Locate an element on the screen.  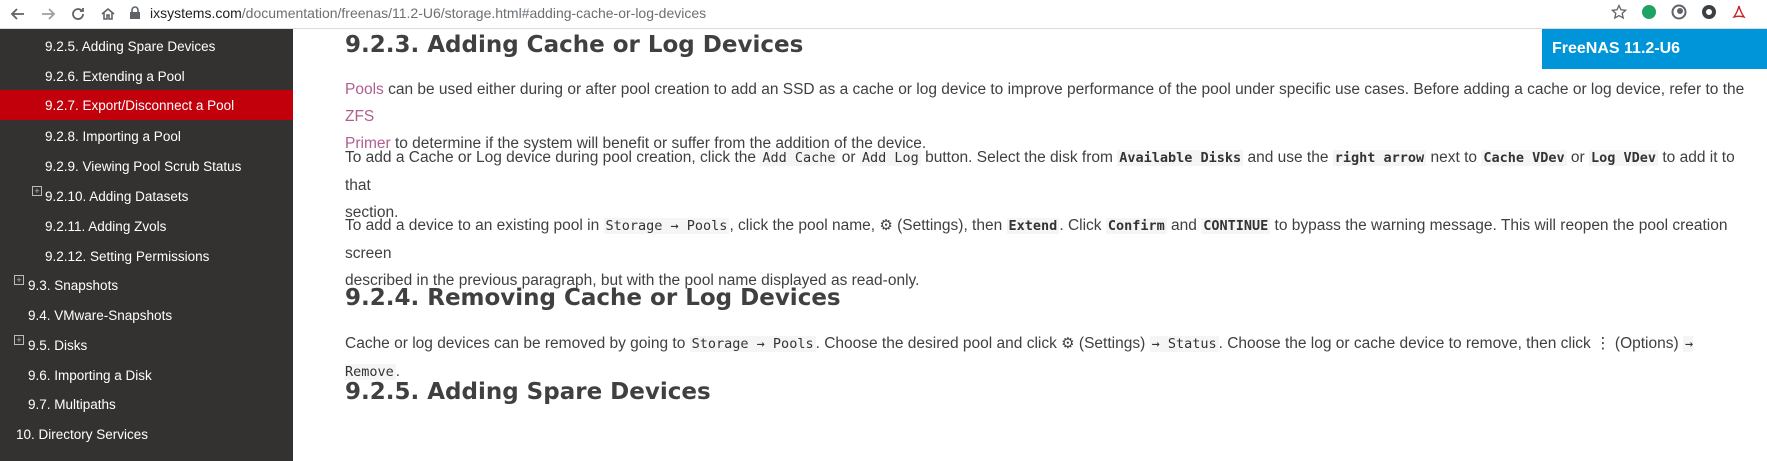
sidebar-item-extending-a-pool: 9.2.6. Extending a Pool is located at coordinates (146, 76).